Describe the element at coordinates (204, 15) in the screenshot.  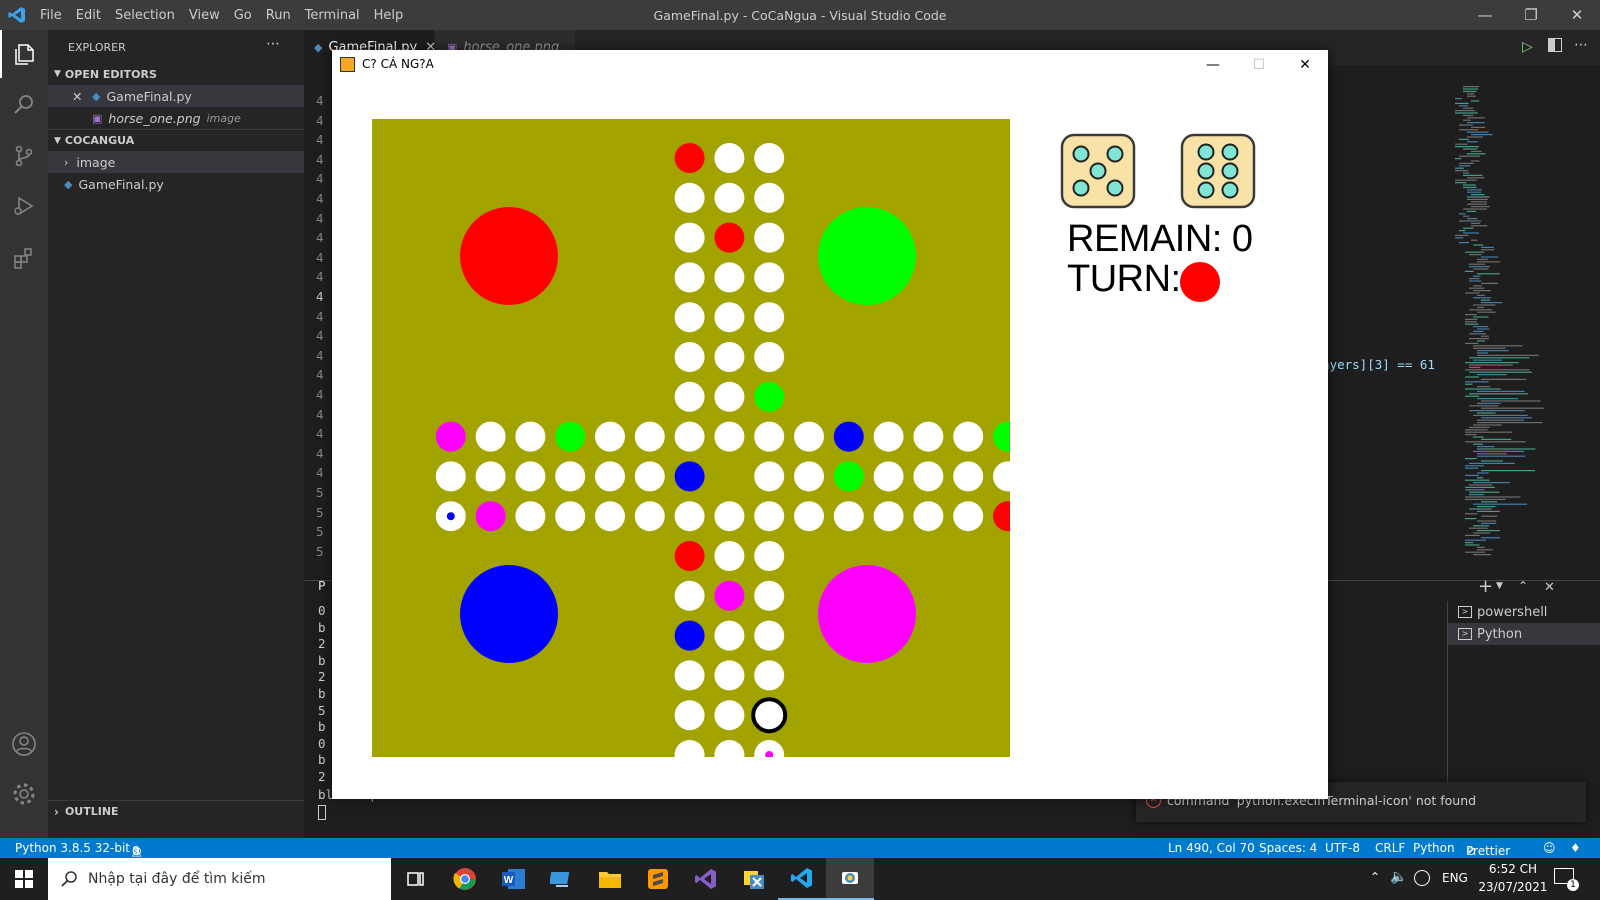
I see `menu-item-view: View` at that location.